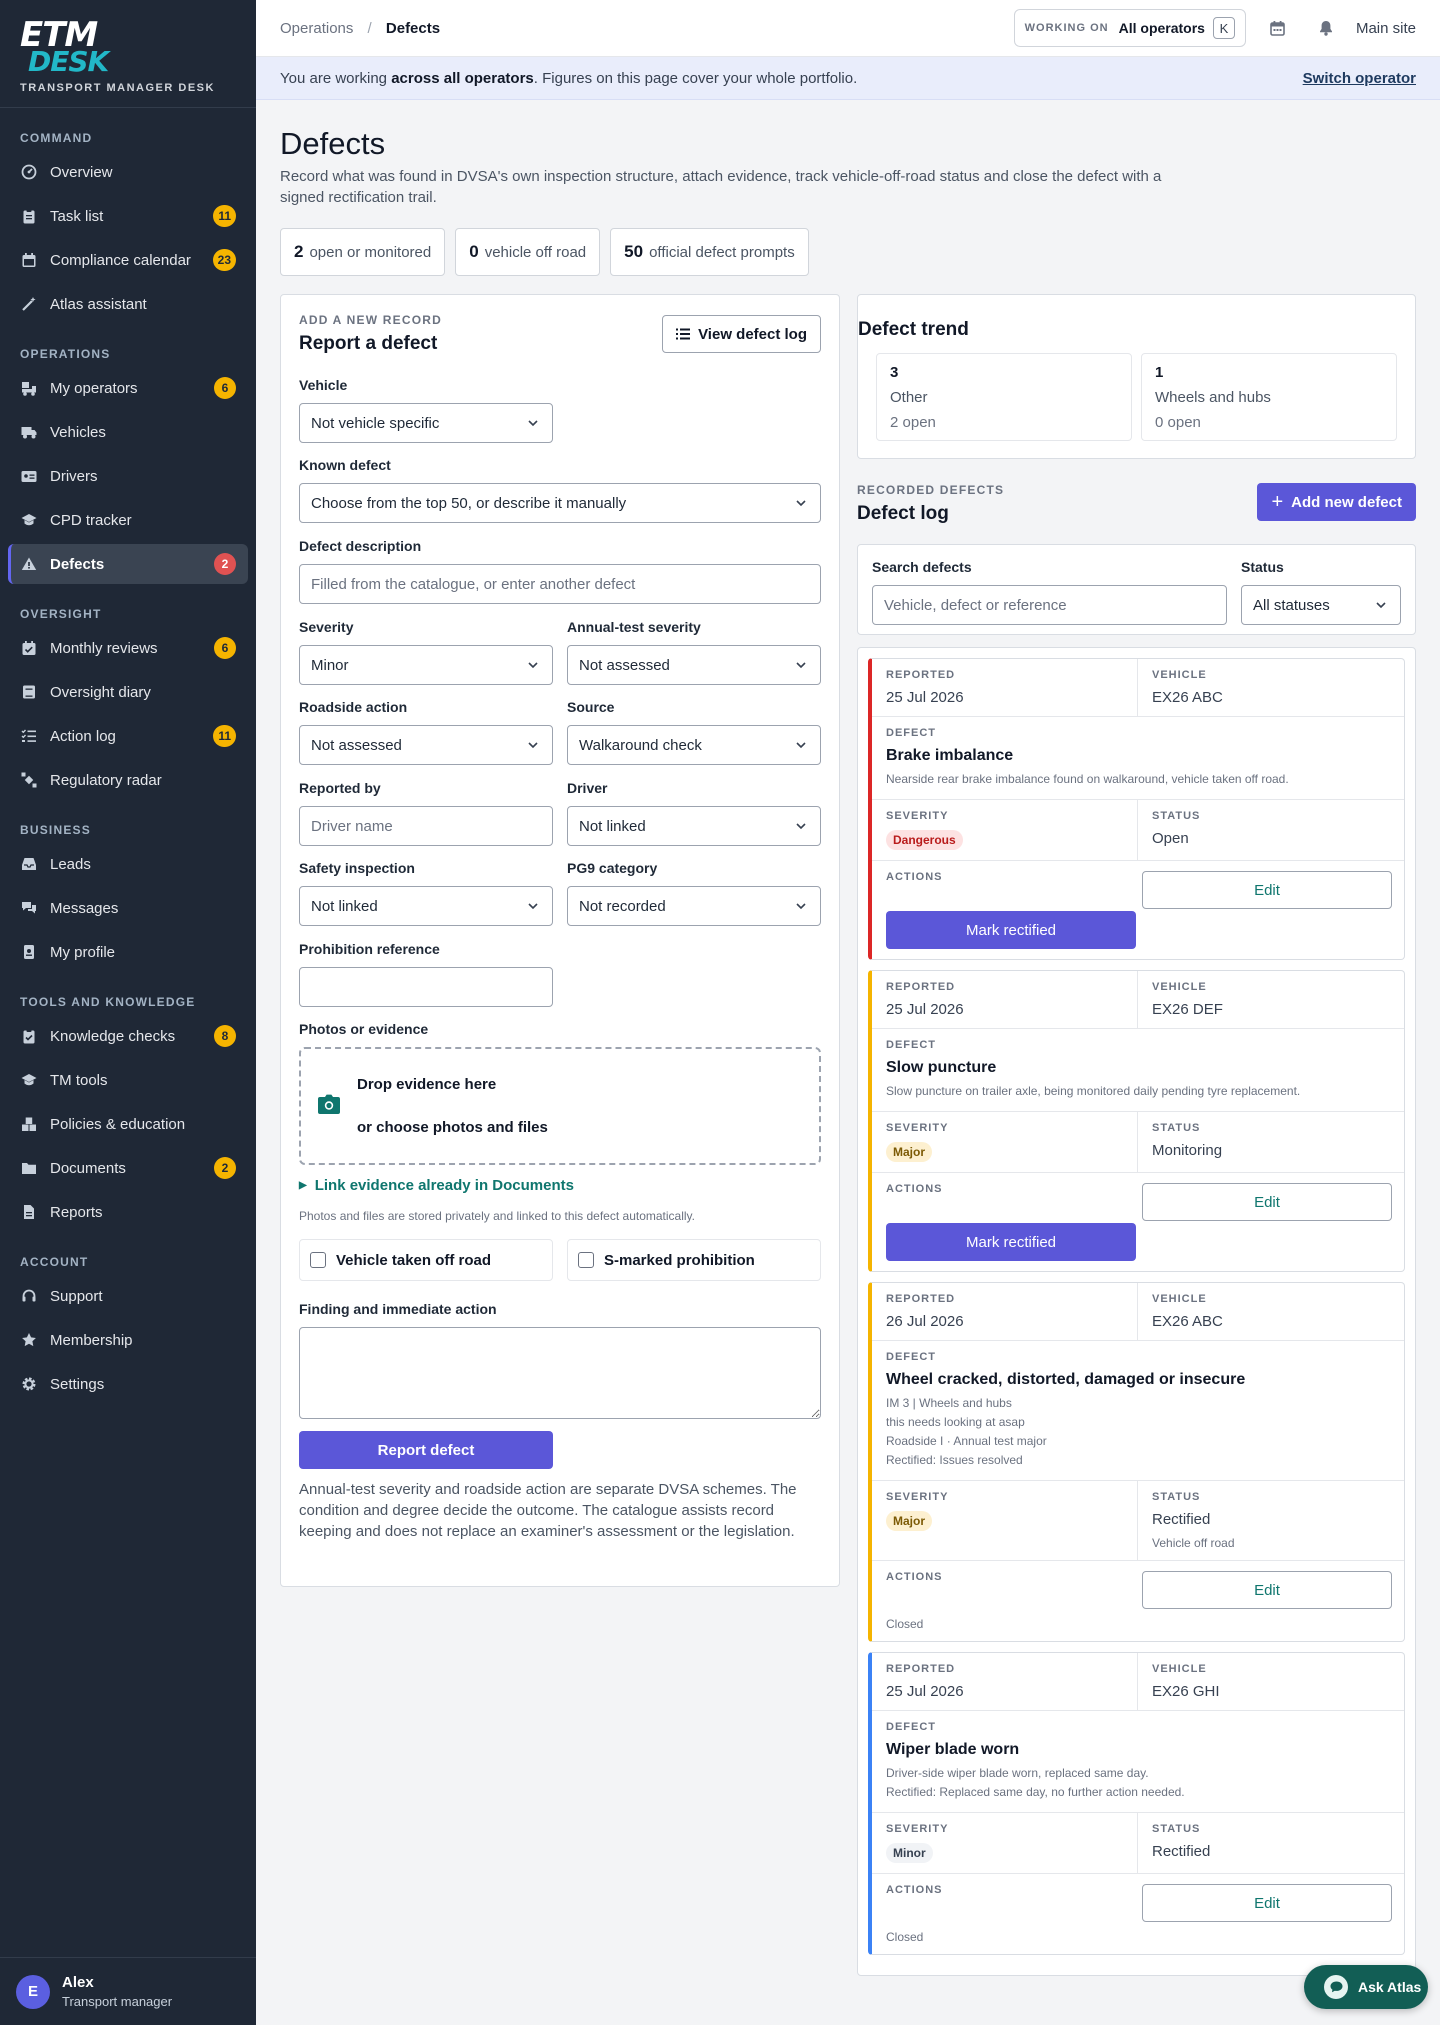 This screenshot has width=1440, height=2025. What do you see at coordinates (535, 252) in the screenshot?
I see `stat-label: vehicle off road` at bounding box center [535, 252].